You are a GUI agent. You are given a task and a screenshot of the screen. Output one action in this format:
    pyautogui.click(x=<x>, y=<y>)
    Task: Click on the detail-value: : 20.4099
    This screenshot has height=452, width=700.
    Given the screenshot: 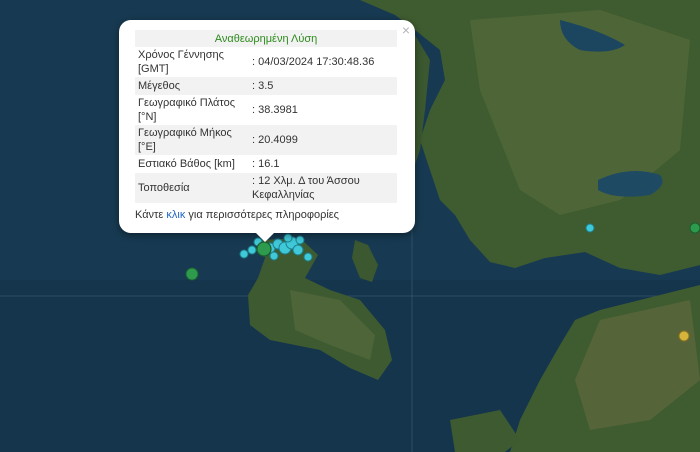 What is the action you would take?
    pyautogui.click(x=275, y=140)
    